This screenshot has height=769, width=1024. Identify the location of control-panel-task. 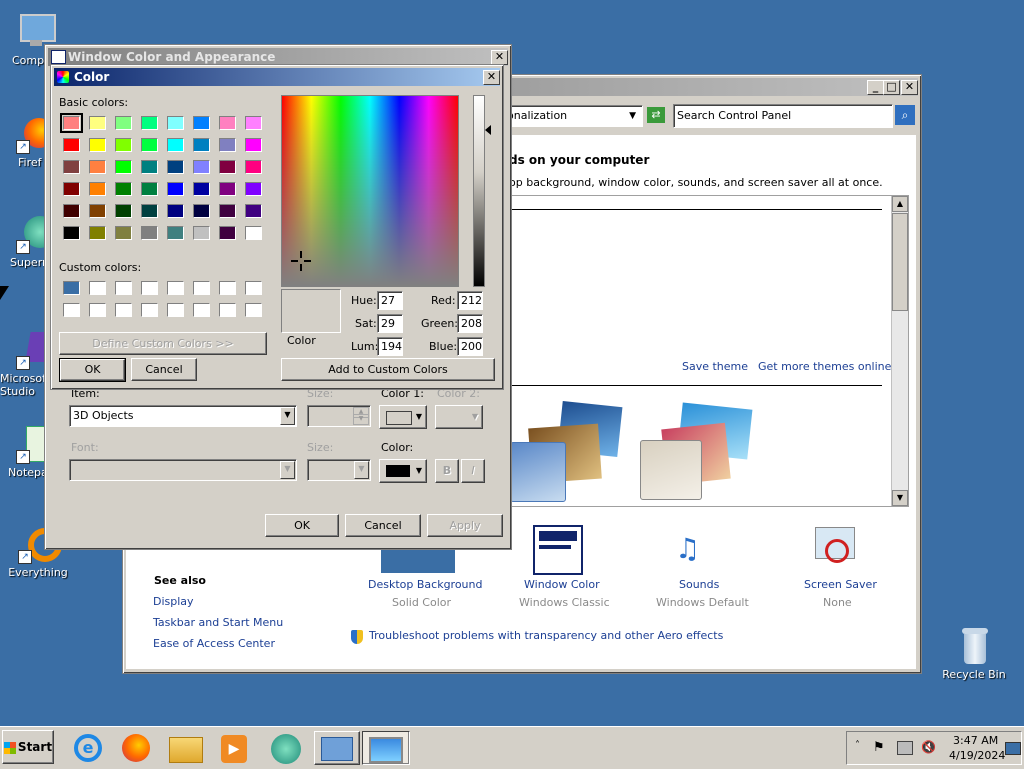
(337, 748).